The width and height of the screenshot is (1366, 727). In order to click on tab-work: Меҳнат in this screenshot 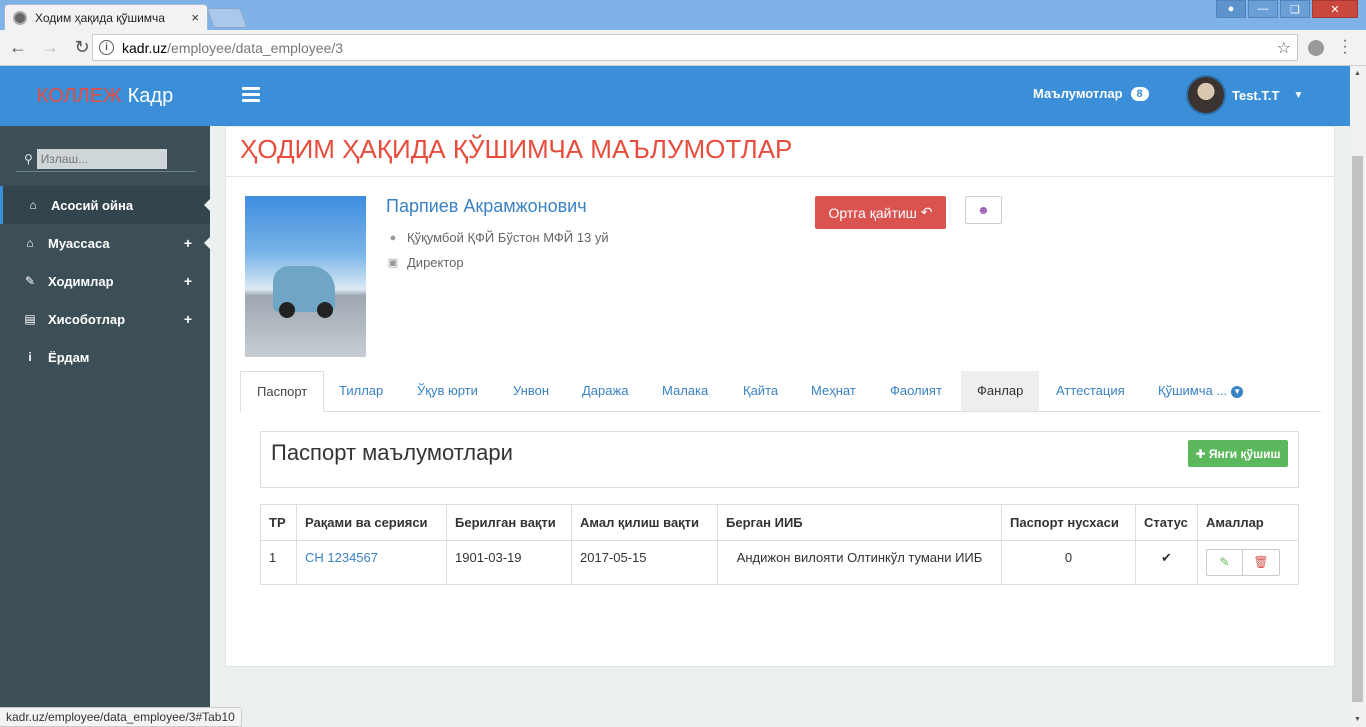, I will do `click(833, 391)`.